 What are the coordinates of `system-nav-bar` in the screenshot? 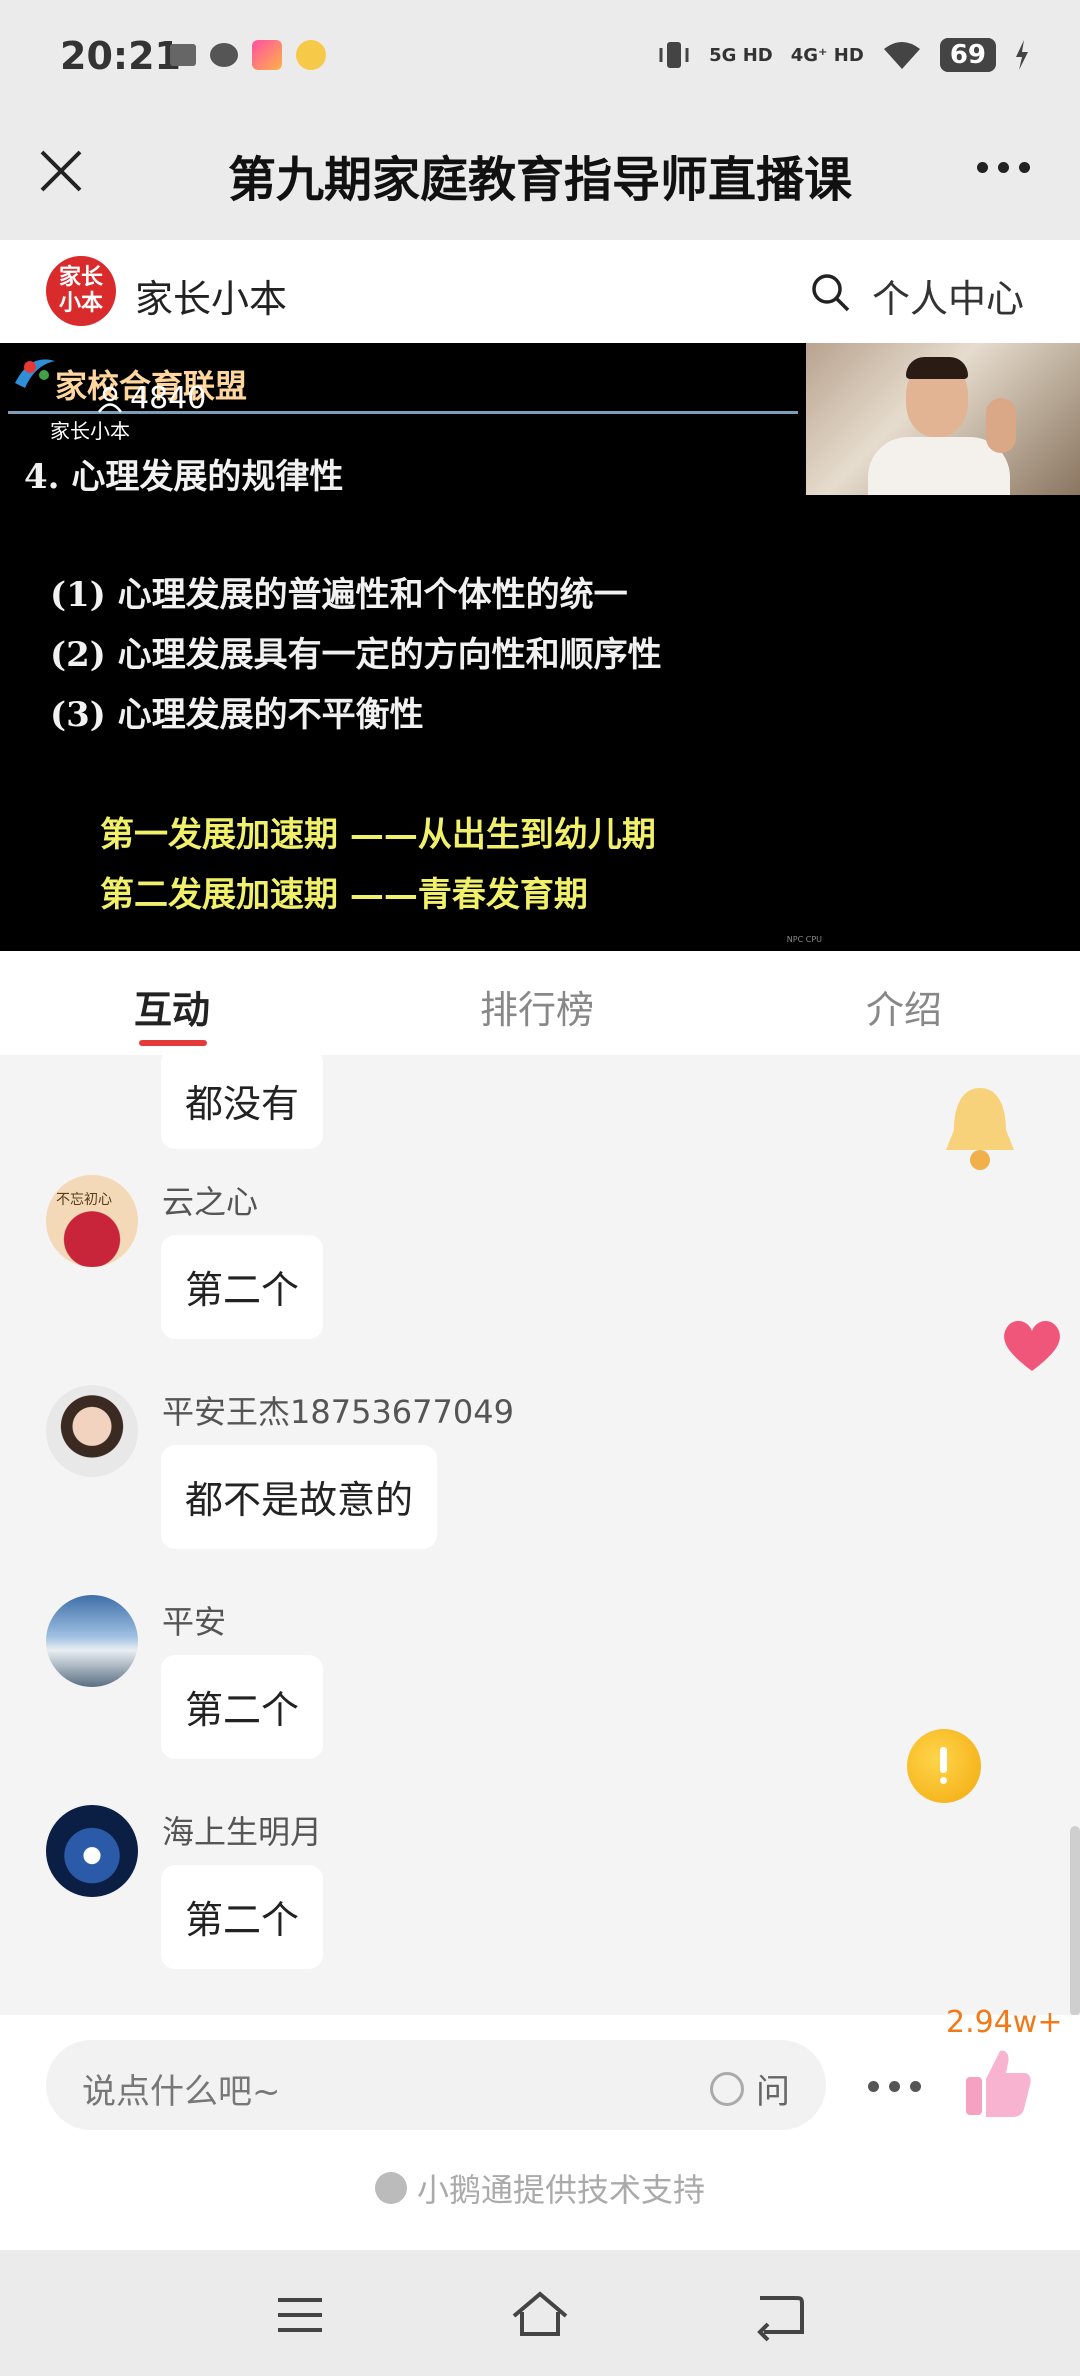 It's located at (540, 2313).